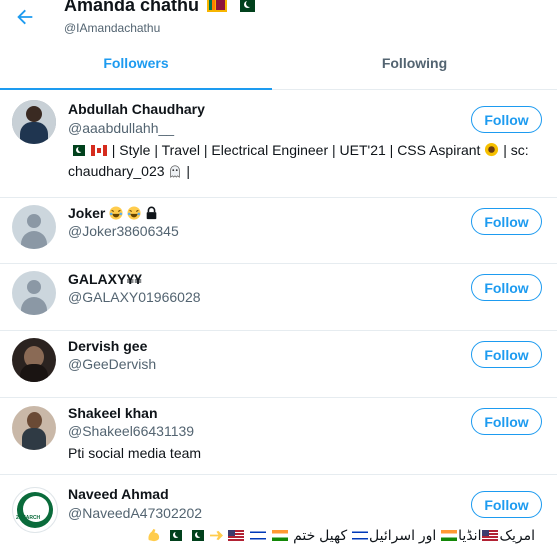 This screenshot has height=550, width=557. Describe the element at coordinates (414, 67) in the screenshot. I see `tab-following: Following` at that location.